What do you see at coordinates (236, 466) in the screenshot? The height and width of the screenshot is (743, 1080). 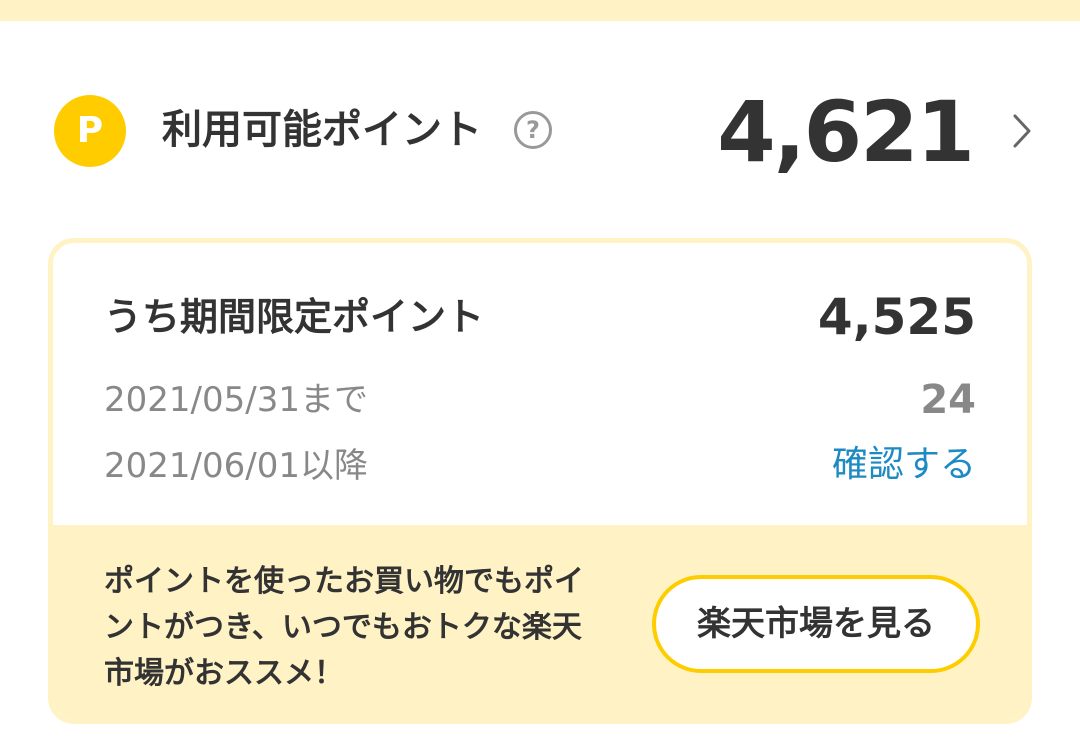 I see `later-date-label: 2021/06/01以降` at bounding box center [236, 466].